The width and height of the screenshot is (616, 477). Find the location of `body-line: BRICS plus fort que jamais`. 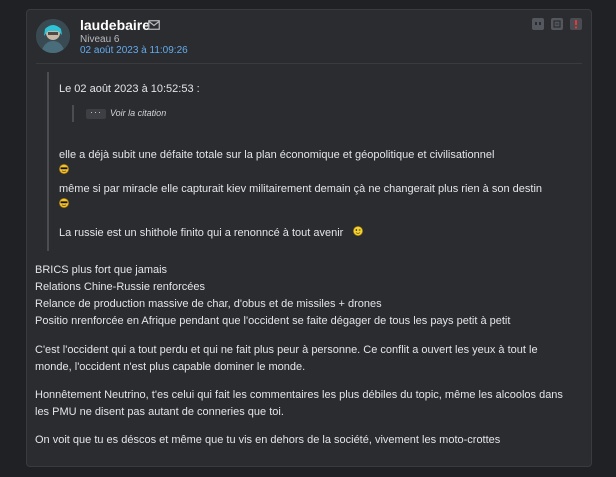

body-line: BRICS plus fort que jamais is located at coordinates (101, 270).